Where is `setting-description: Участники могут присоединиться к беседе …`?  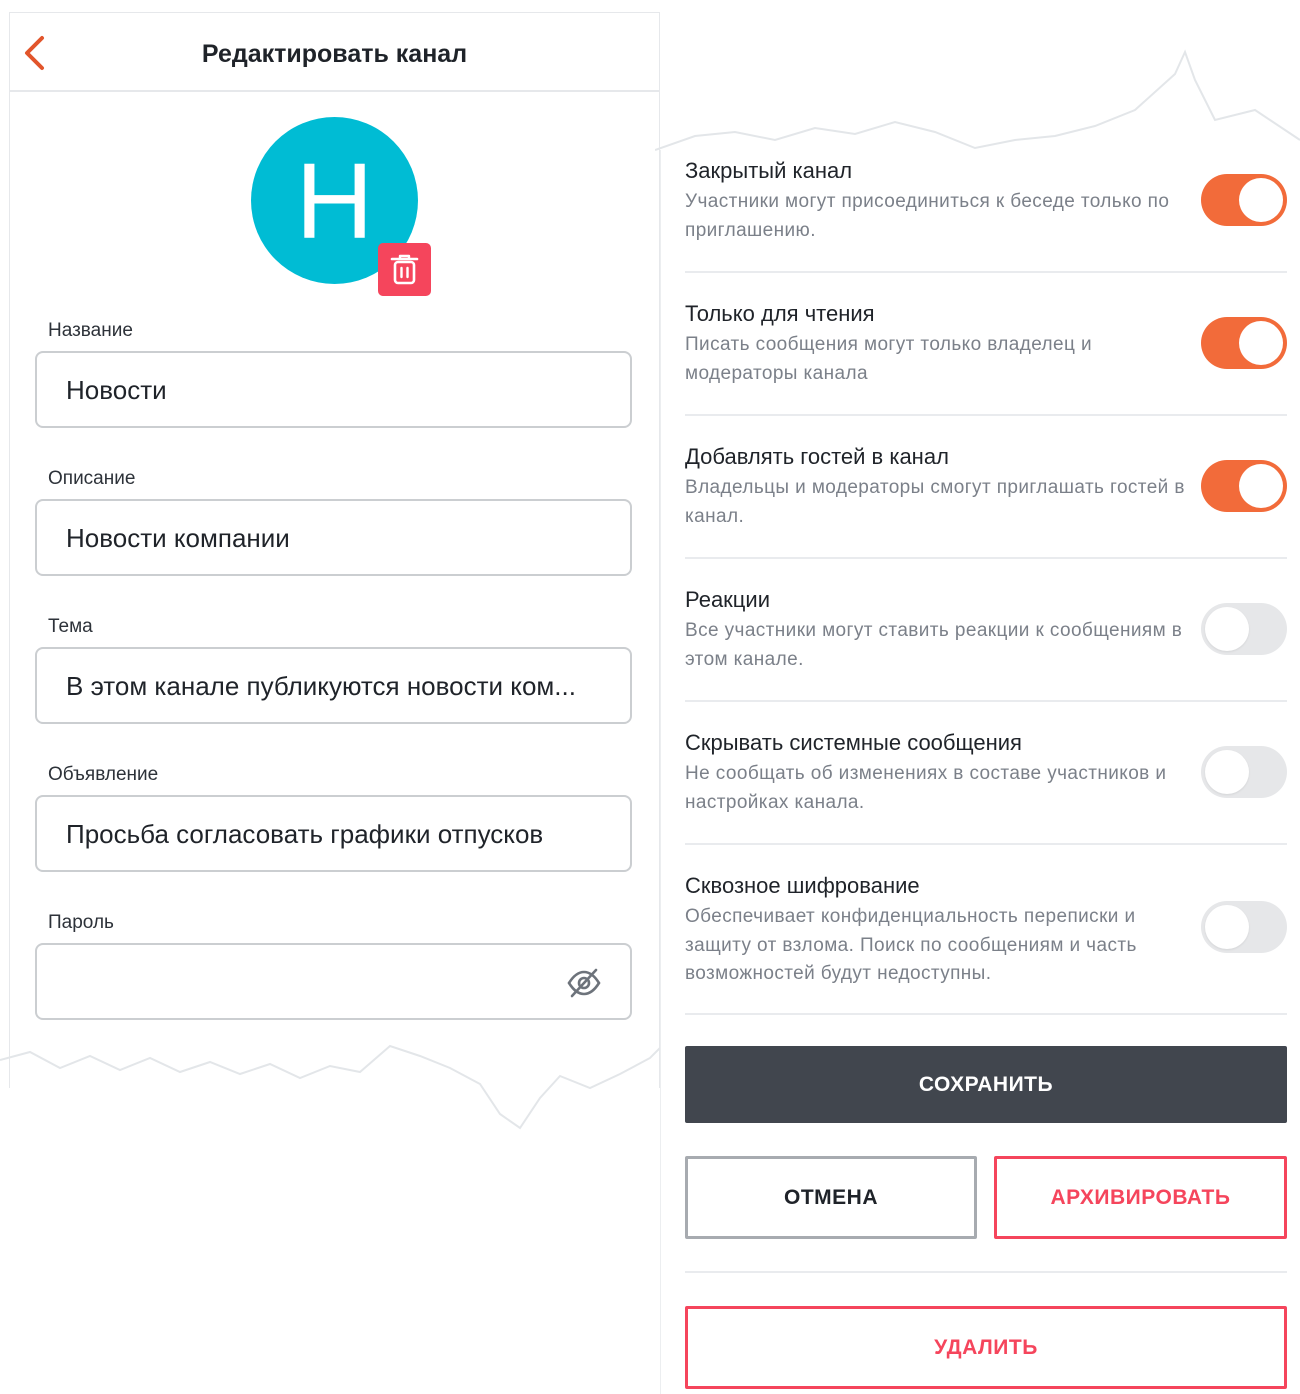 setting-description: Участники могут присоединиться к беседе … is located at coordinates (927, 216).